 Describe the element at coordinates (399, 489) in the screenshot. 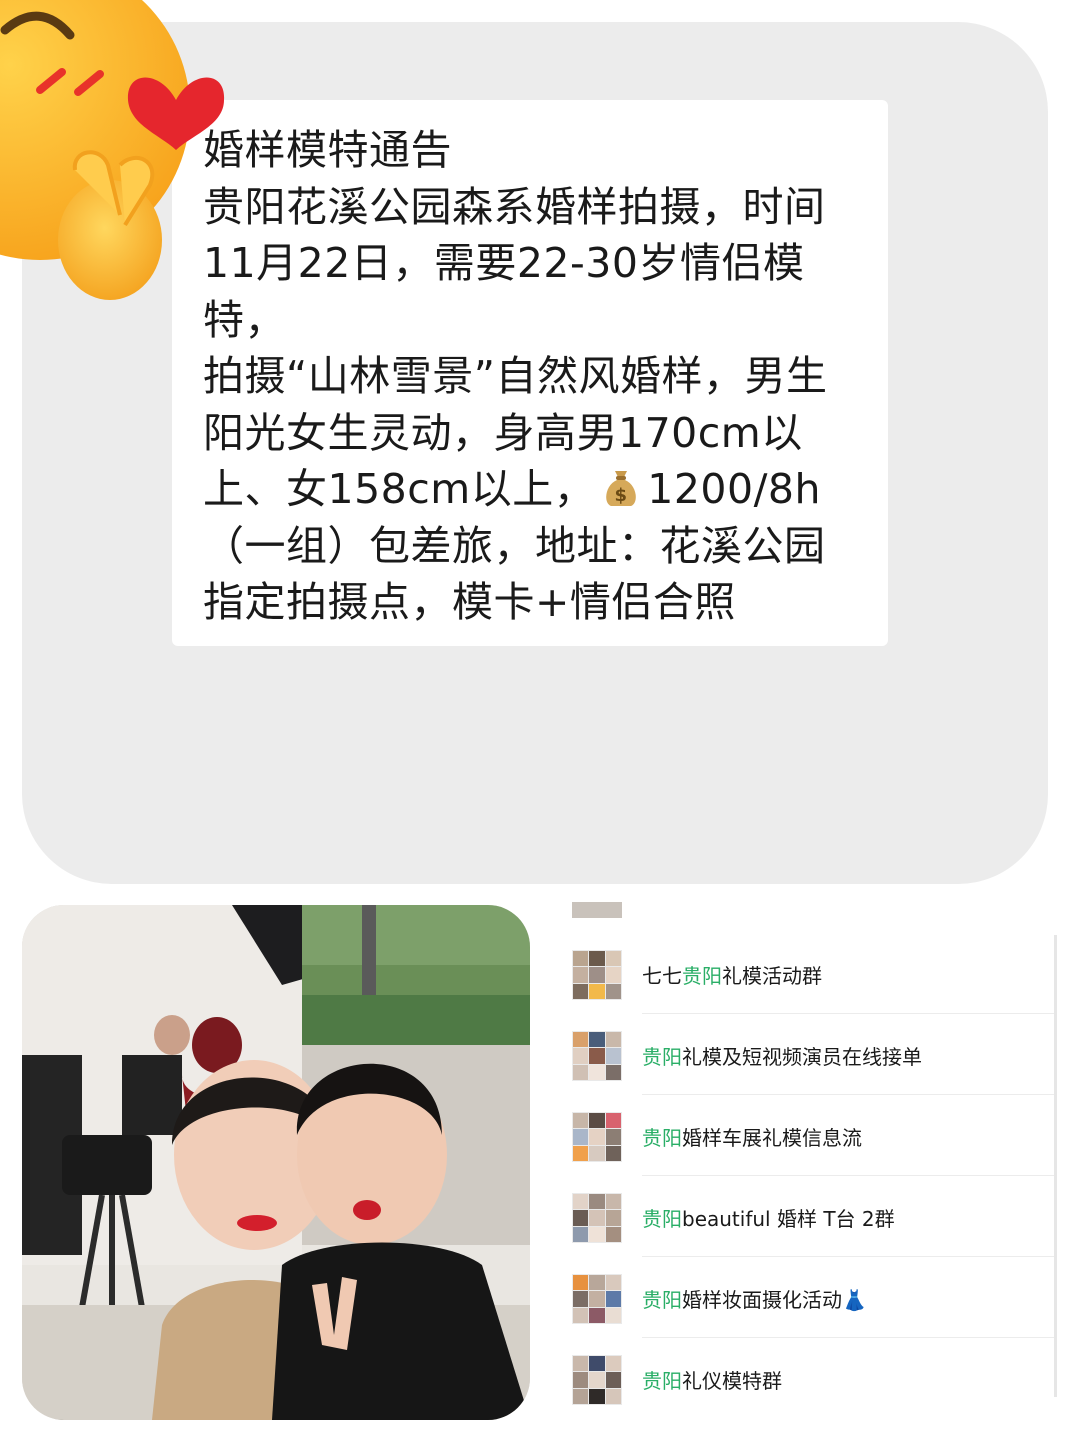

I see `notice-line: 上、女158cm以上，` at that location.